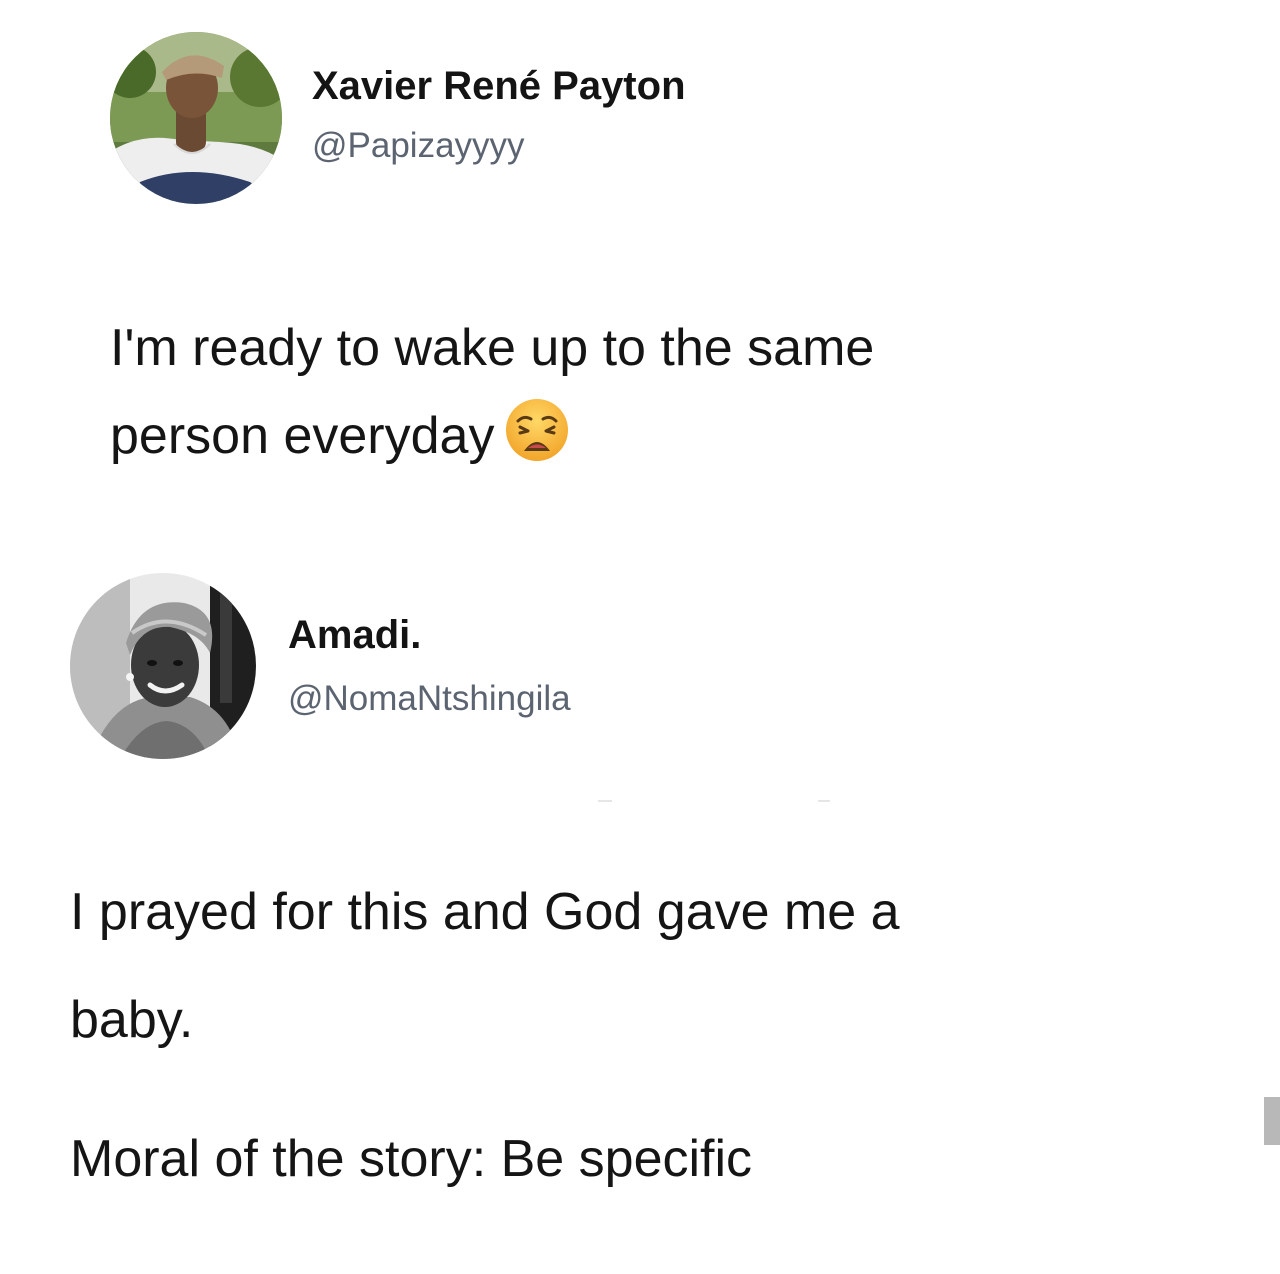 The image size is (1280, 1274). Describe the element at coordinates (418, 146) in the screenshot. I see `user-handle: @Papizayyyy` at that location.